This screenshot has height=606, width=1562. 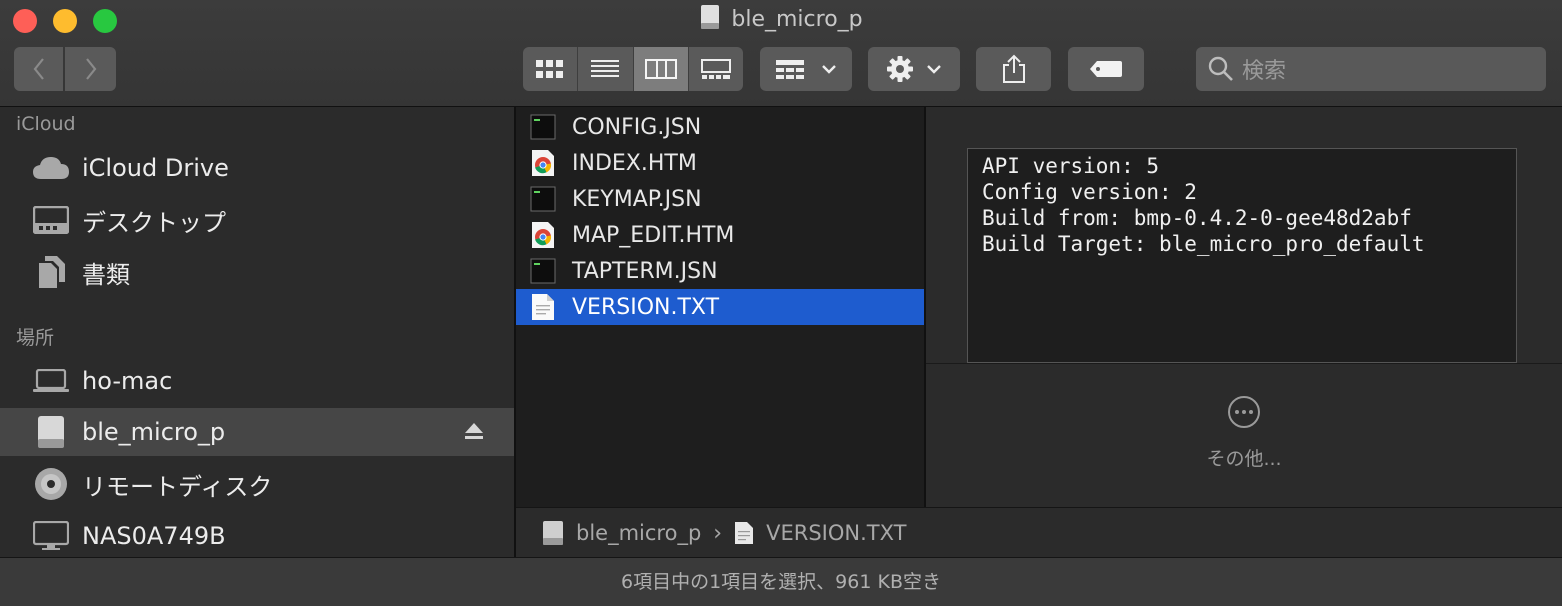 What do you see at coordinates (257, 168) in the screenshot?
I see `sidebar-item-icloud-drive: iCloud Drive` at bounding box center [257, 168].